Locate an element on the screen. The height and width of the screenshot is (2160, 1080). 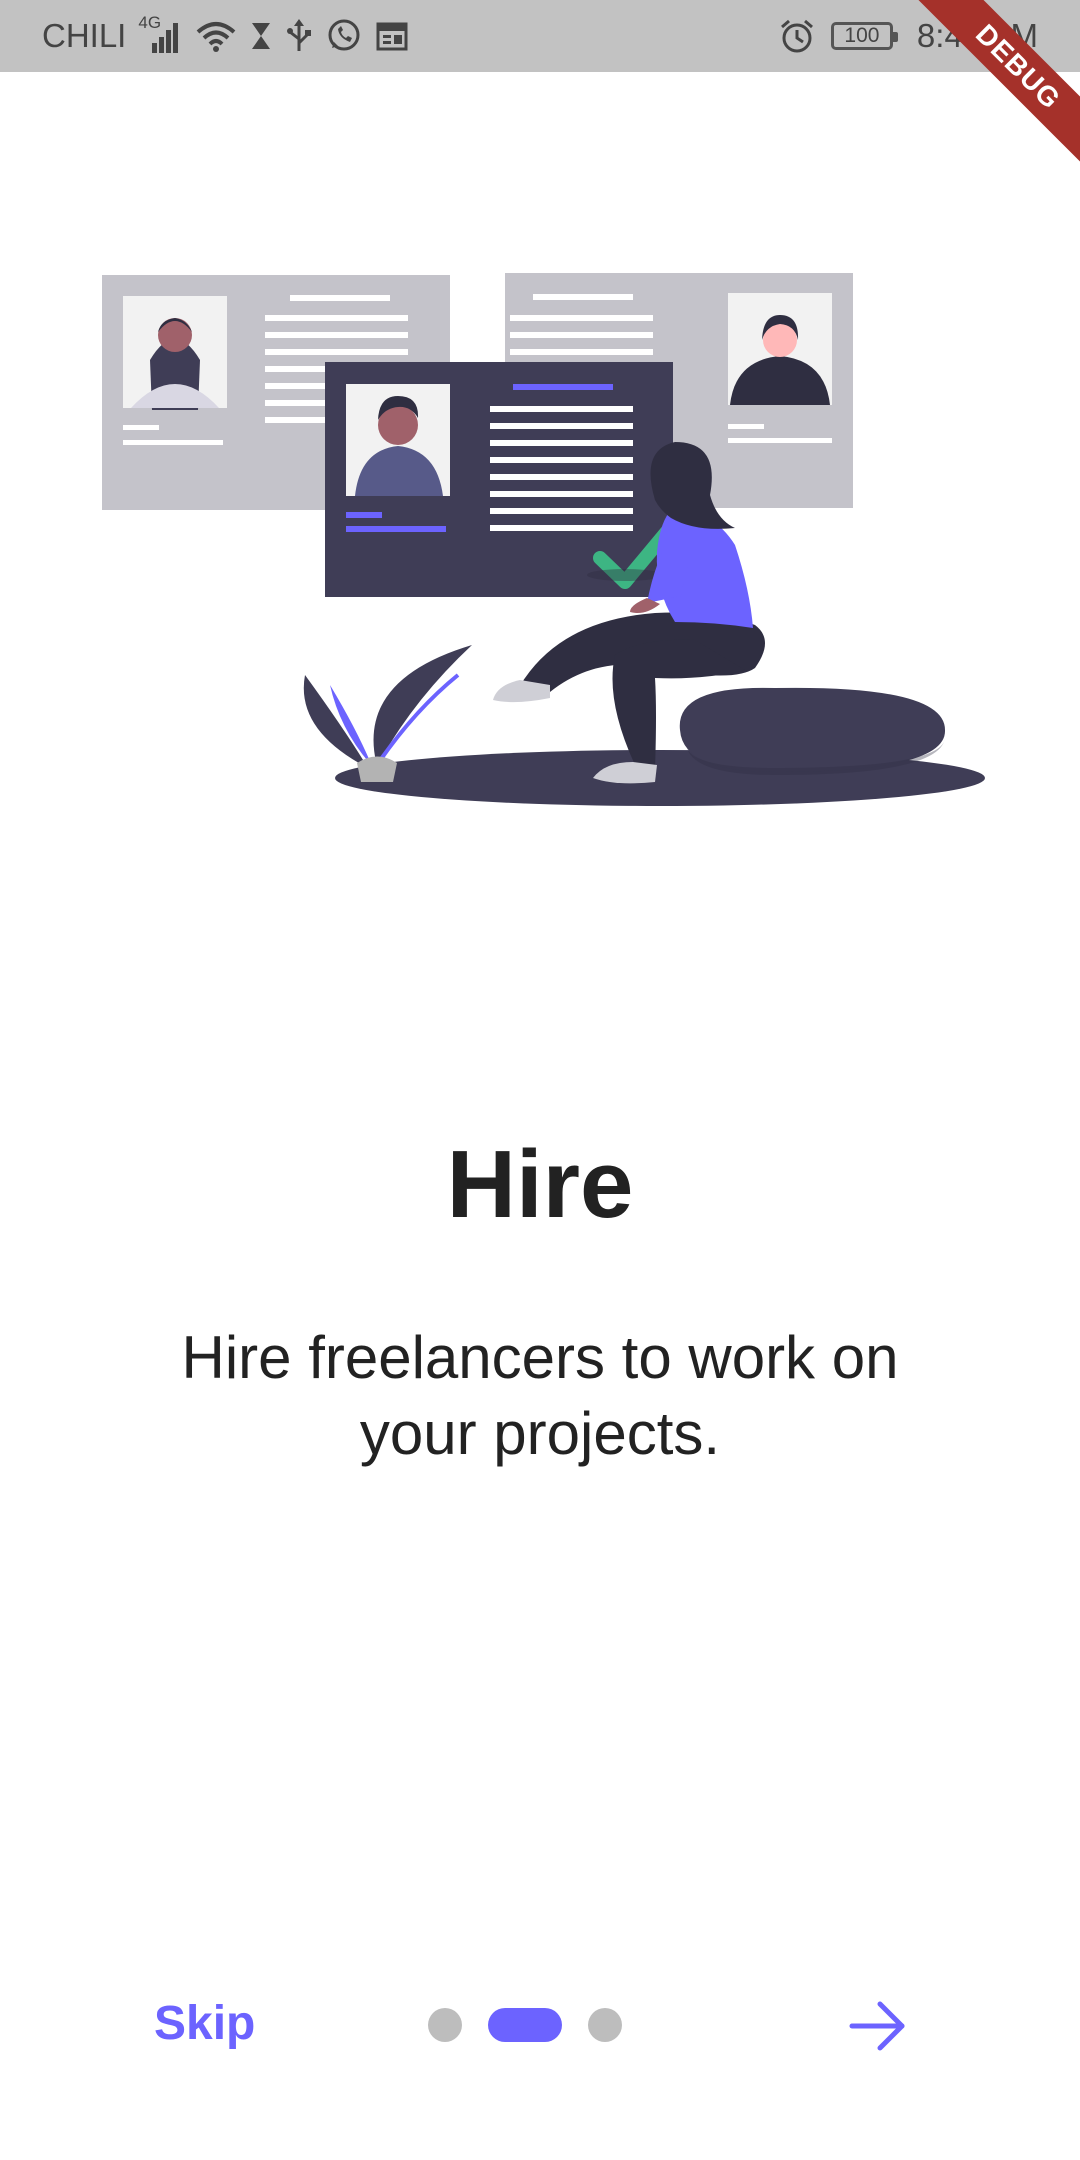
status-bar-left: CHILI 4G is located at coordinates (225, 36).